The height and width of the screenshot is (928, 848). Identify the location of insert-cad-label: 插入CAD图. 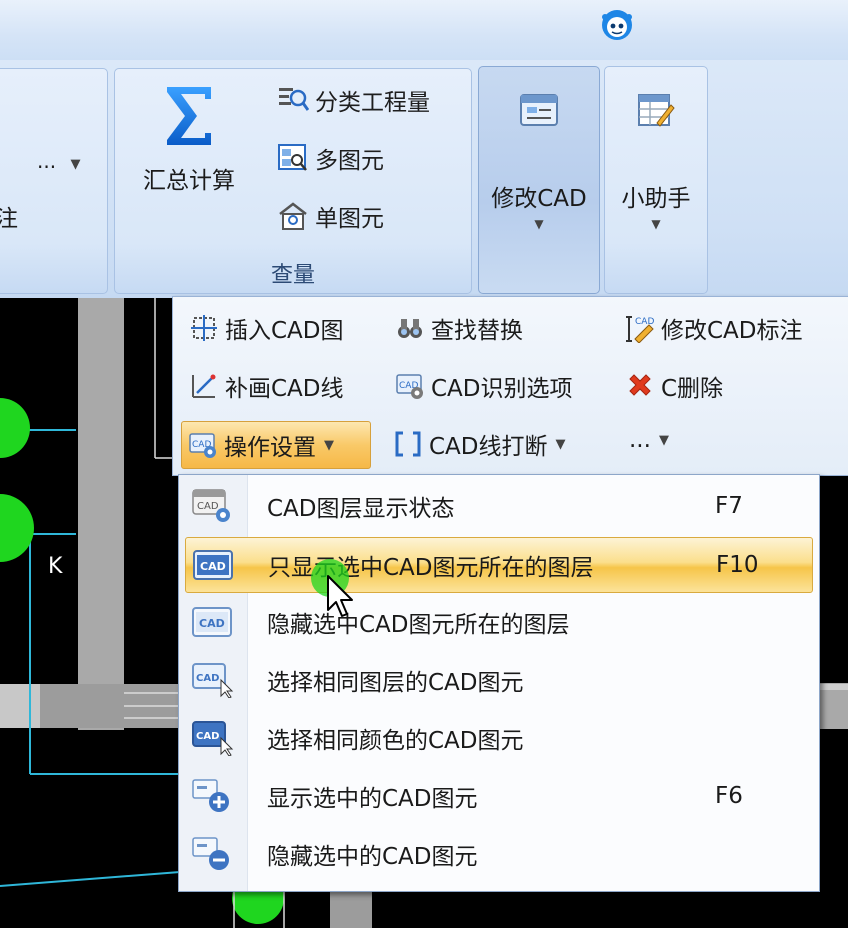
(284, 331).